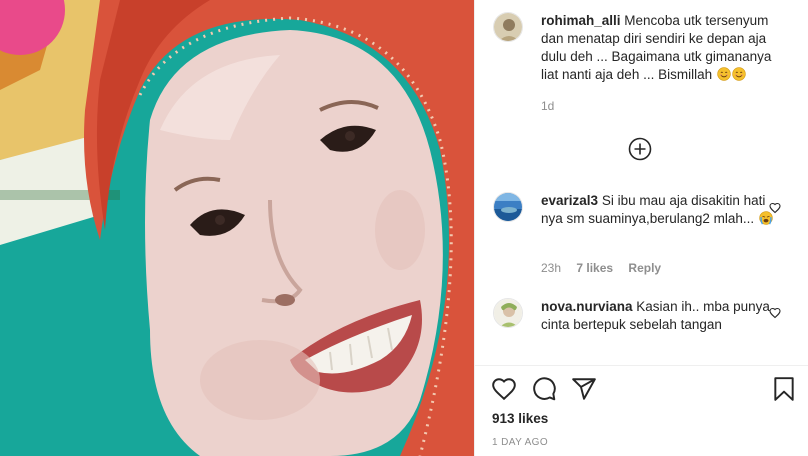  I want to click on post-date: 1 DAY AGO, so click(520, 442).